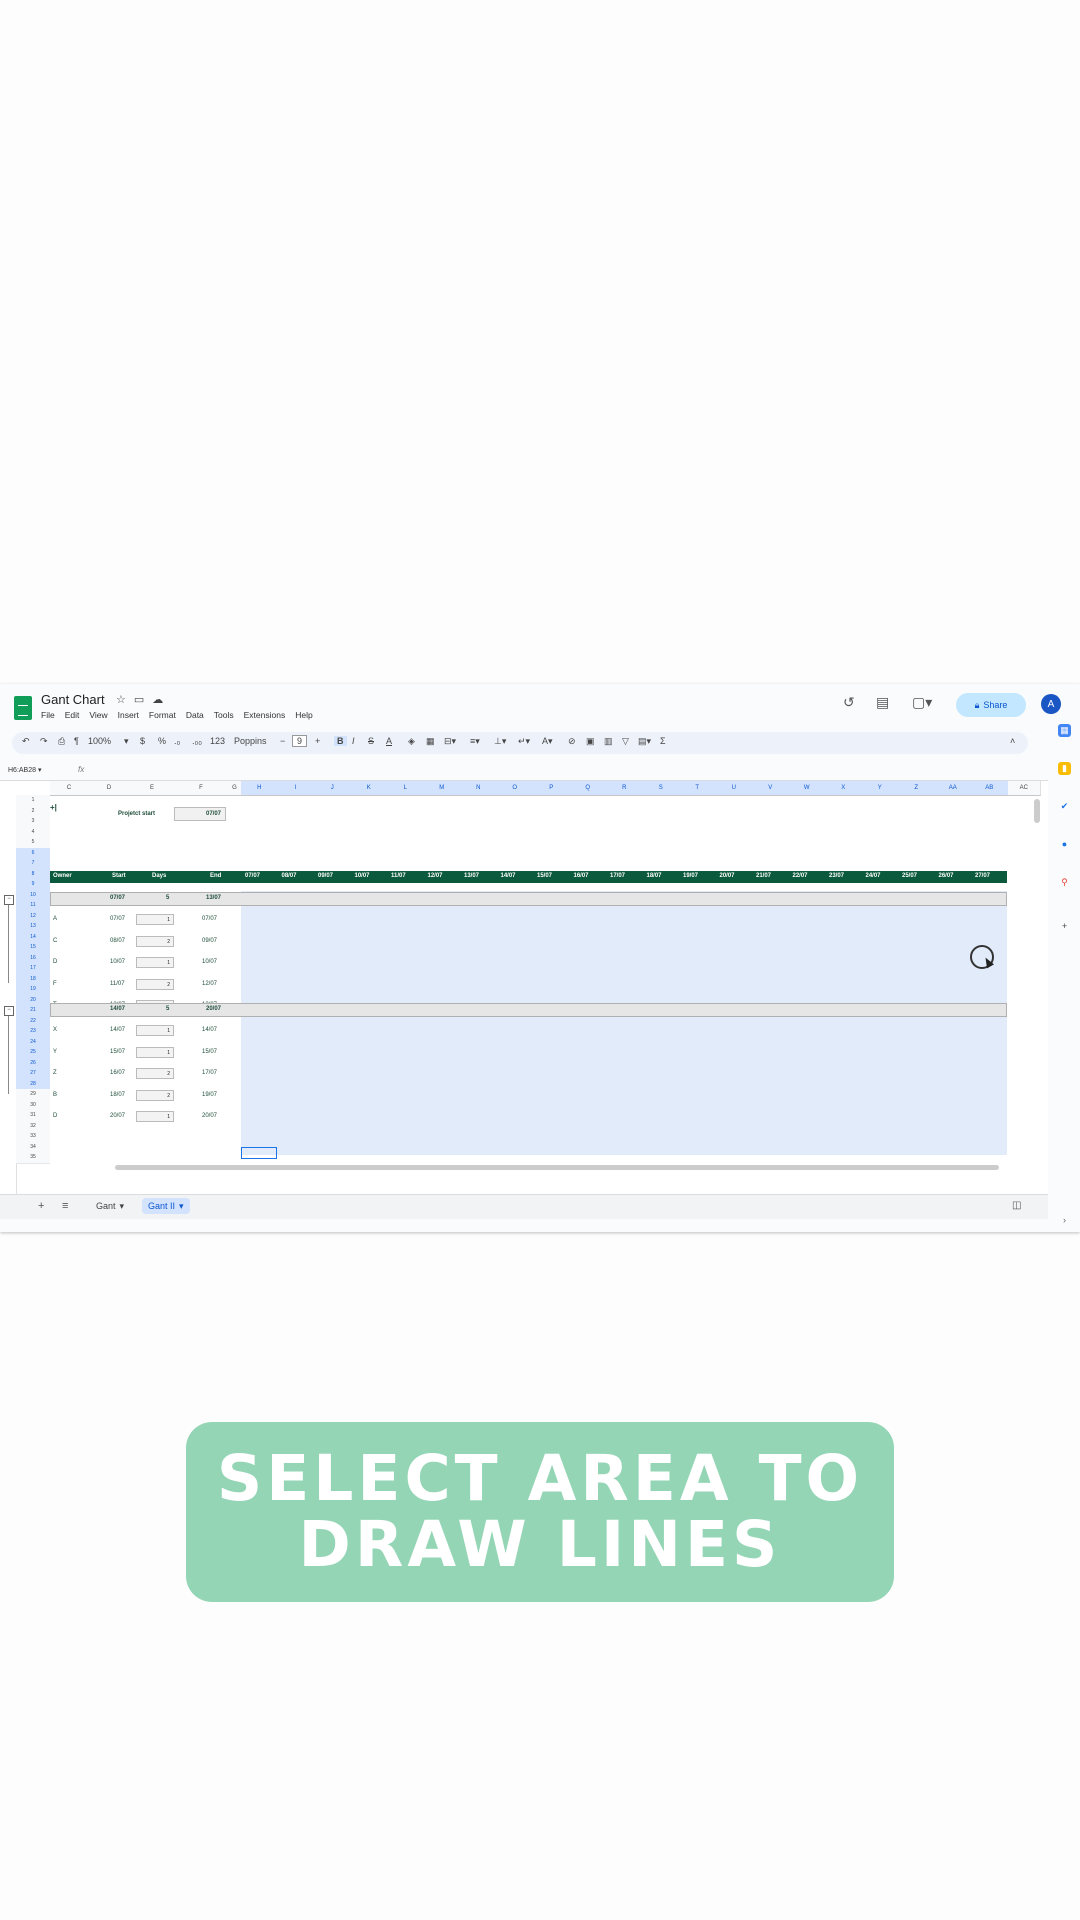 This screenshot has height=1920, width=1080. I want to click on merge-cells-icon: ⊟▾, so click(450, 741).